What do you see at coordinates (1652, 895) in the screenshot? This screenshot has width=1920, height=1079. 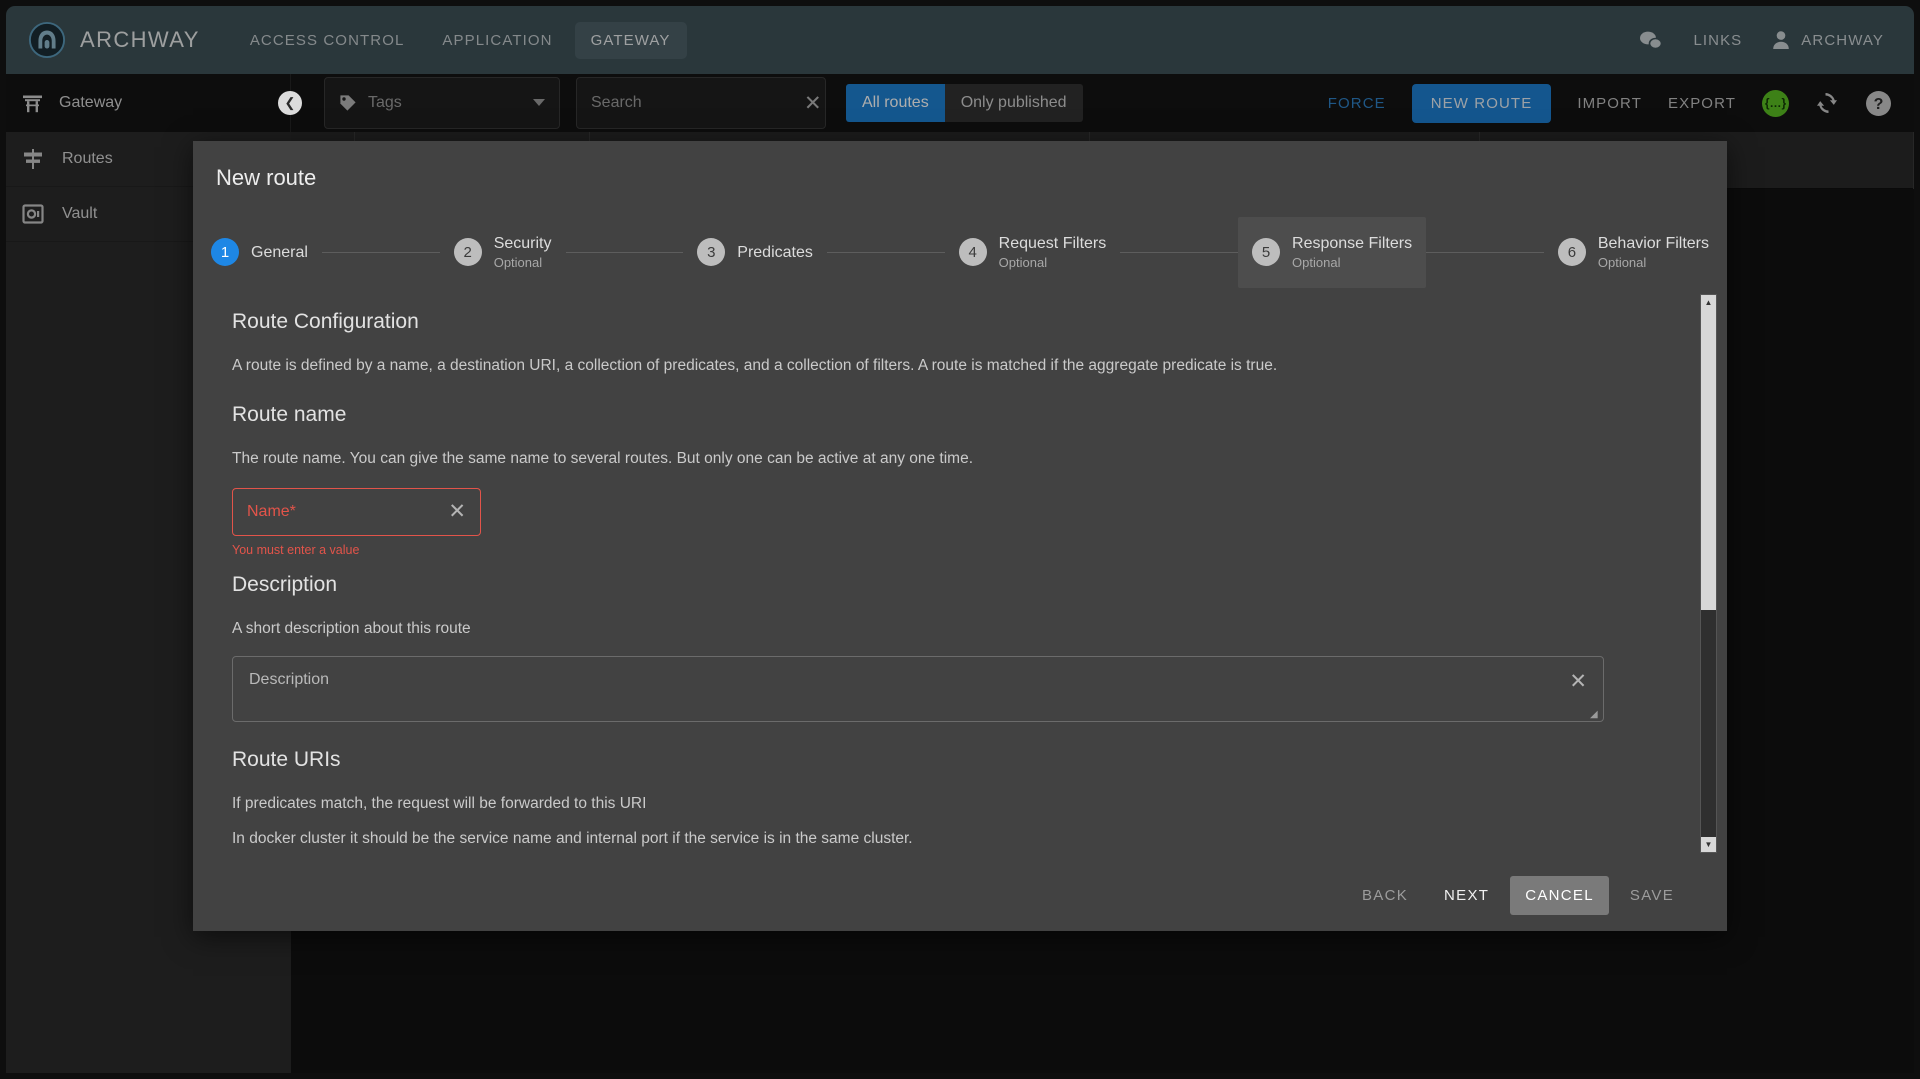 I see `save-button: SAVE` at bounding box center [1652, 895].